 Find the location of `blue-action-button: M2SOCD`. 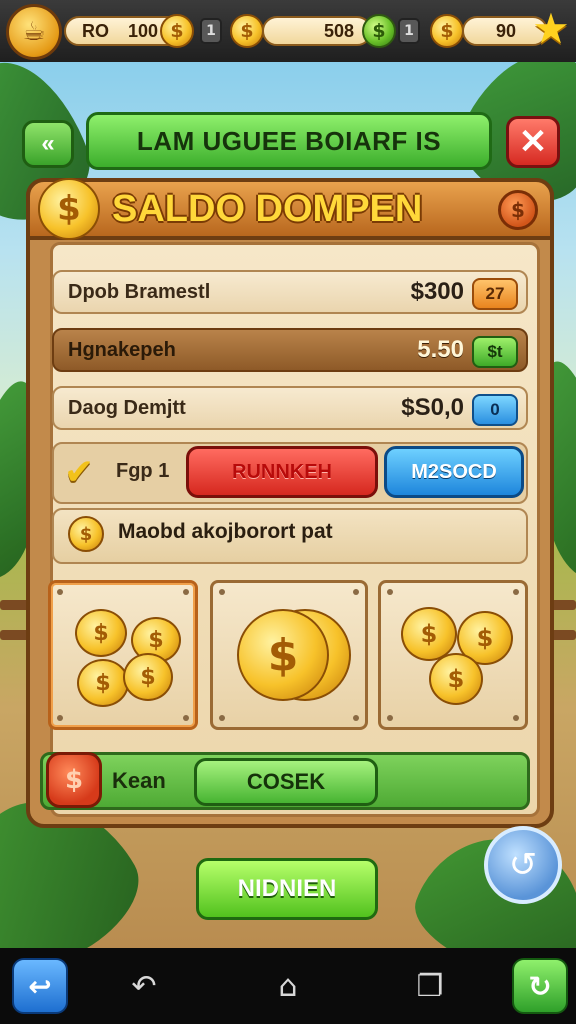

blue-action-button: M2SOCD is located at coordinates (454, 472).